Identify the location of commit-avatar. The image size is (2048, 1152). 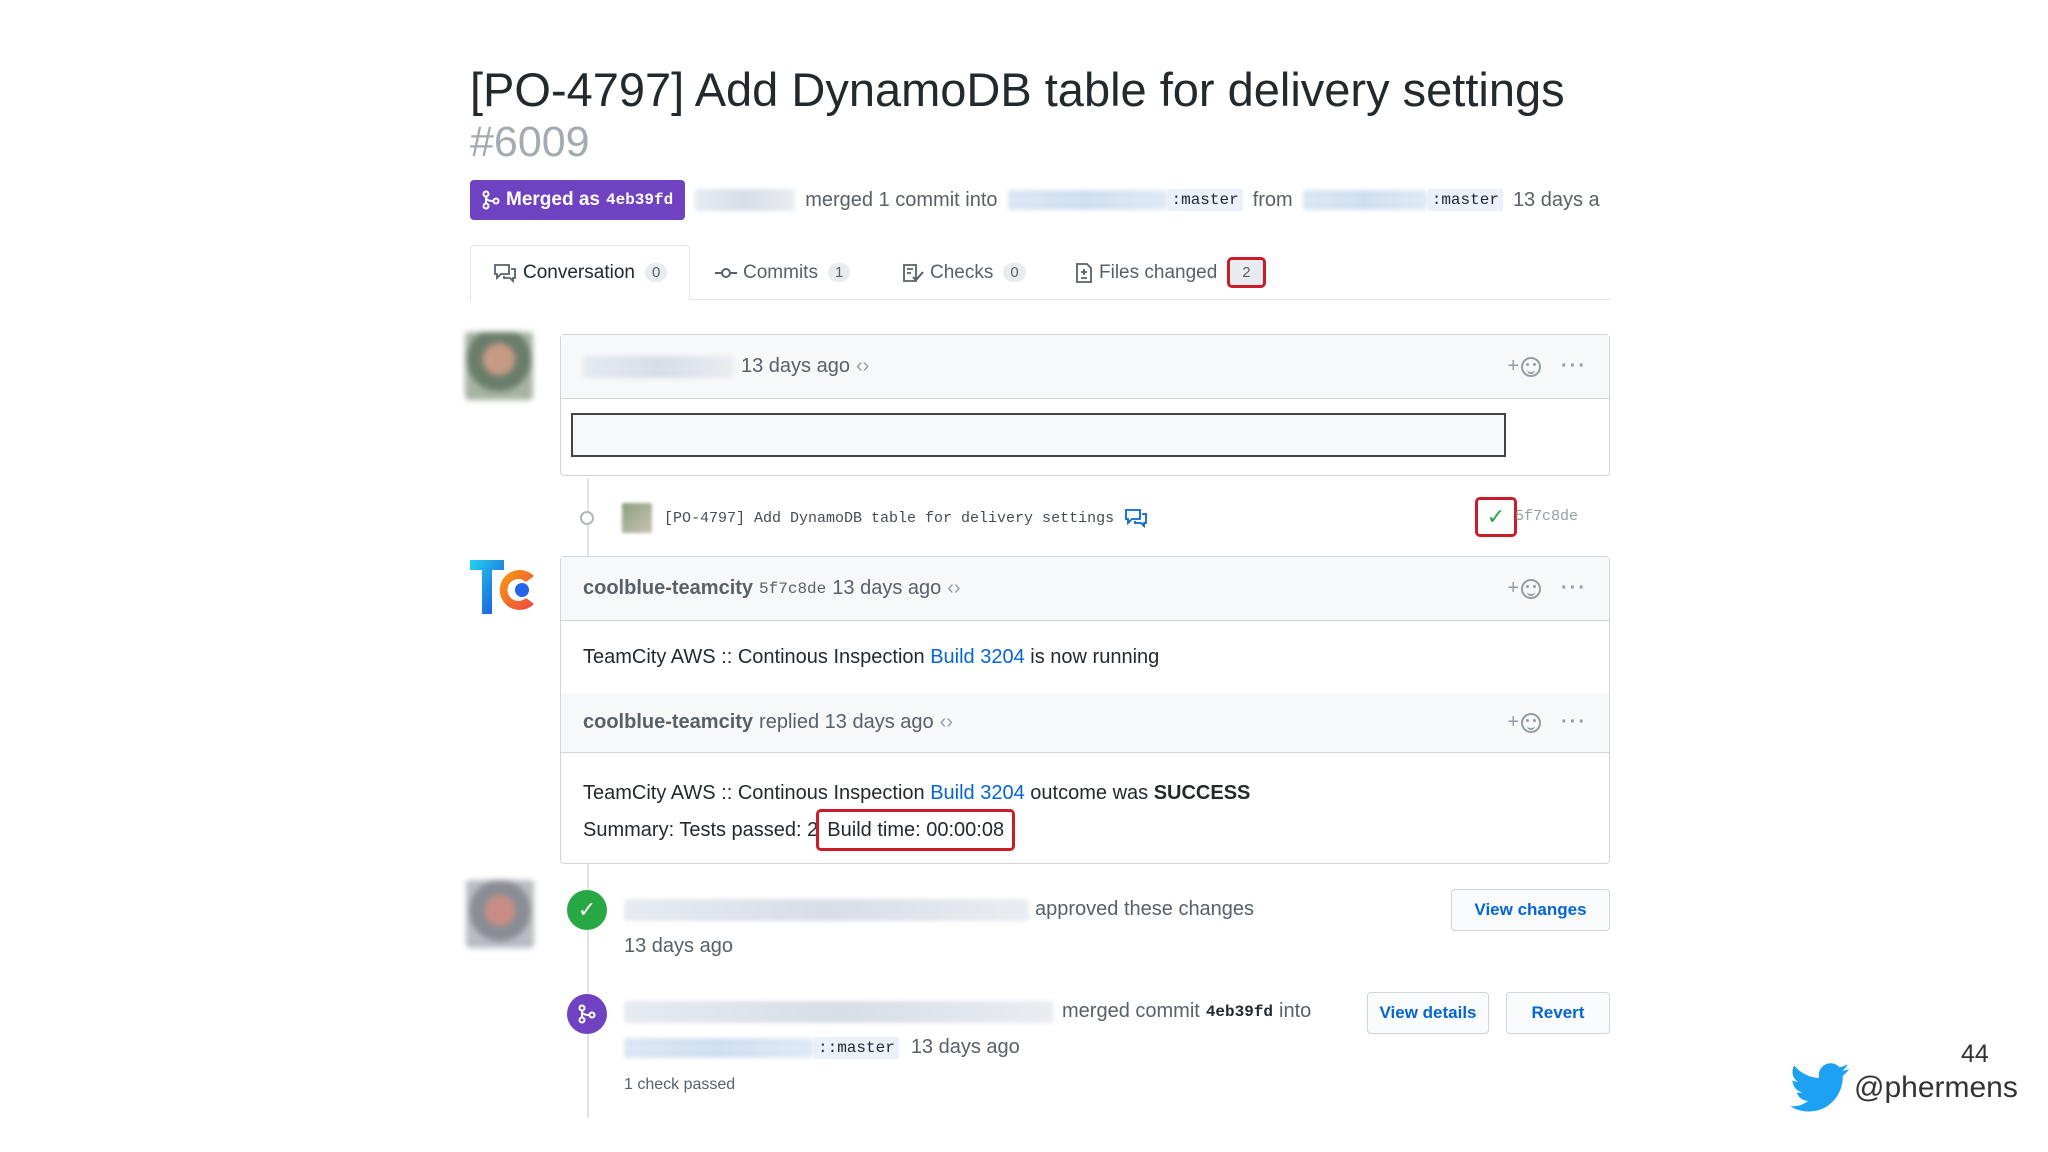
(637, 518).